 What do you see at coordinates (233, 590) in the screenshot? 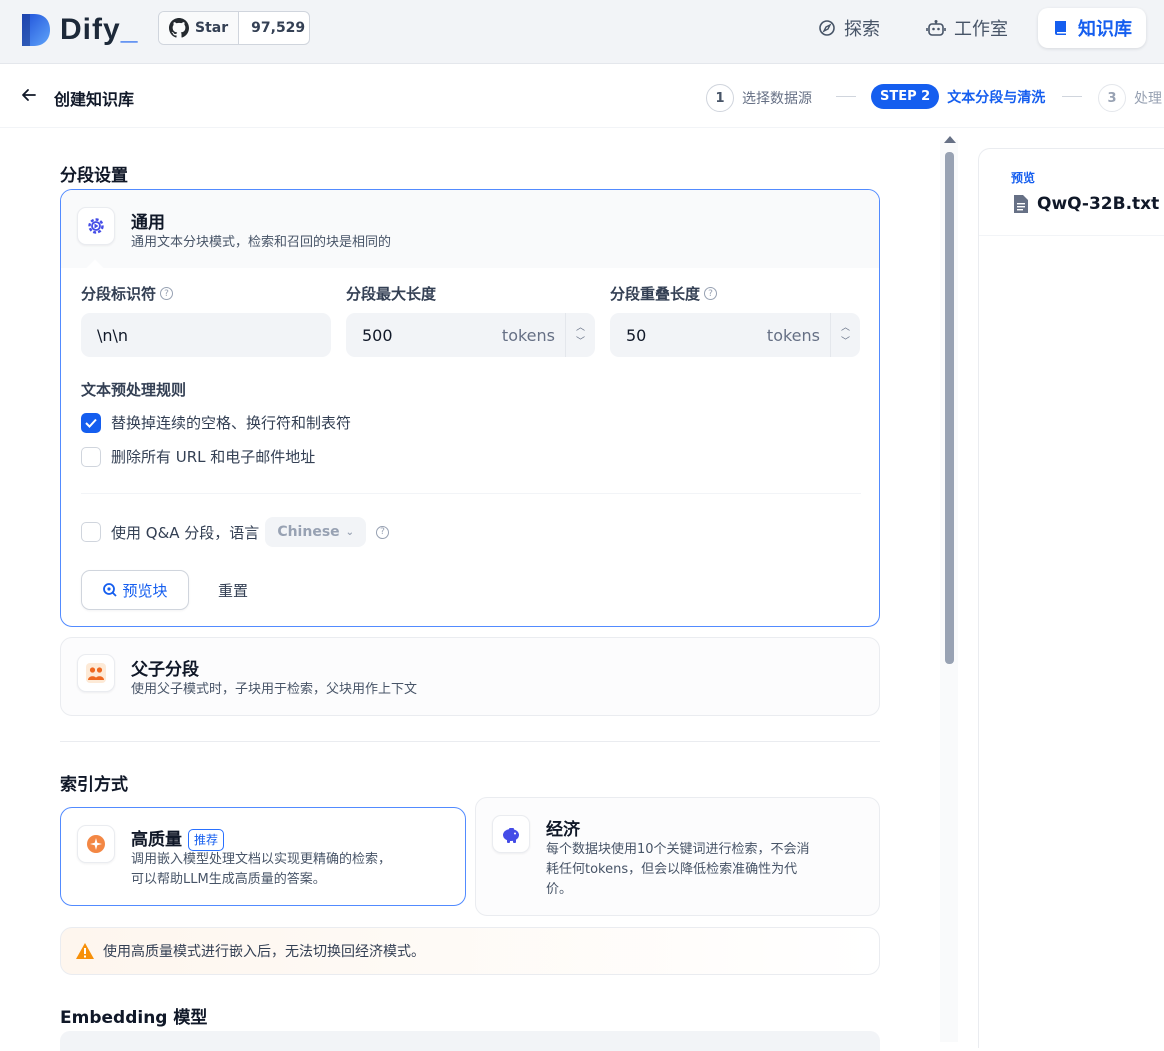
I see `reset-button: 重置` at bounding box center [233, 590].